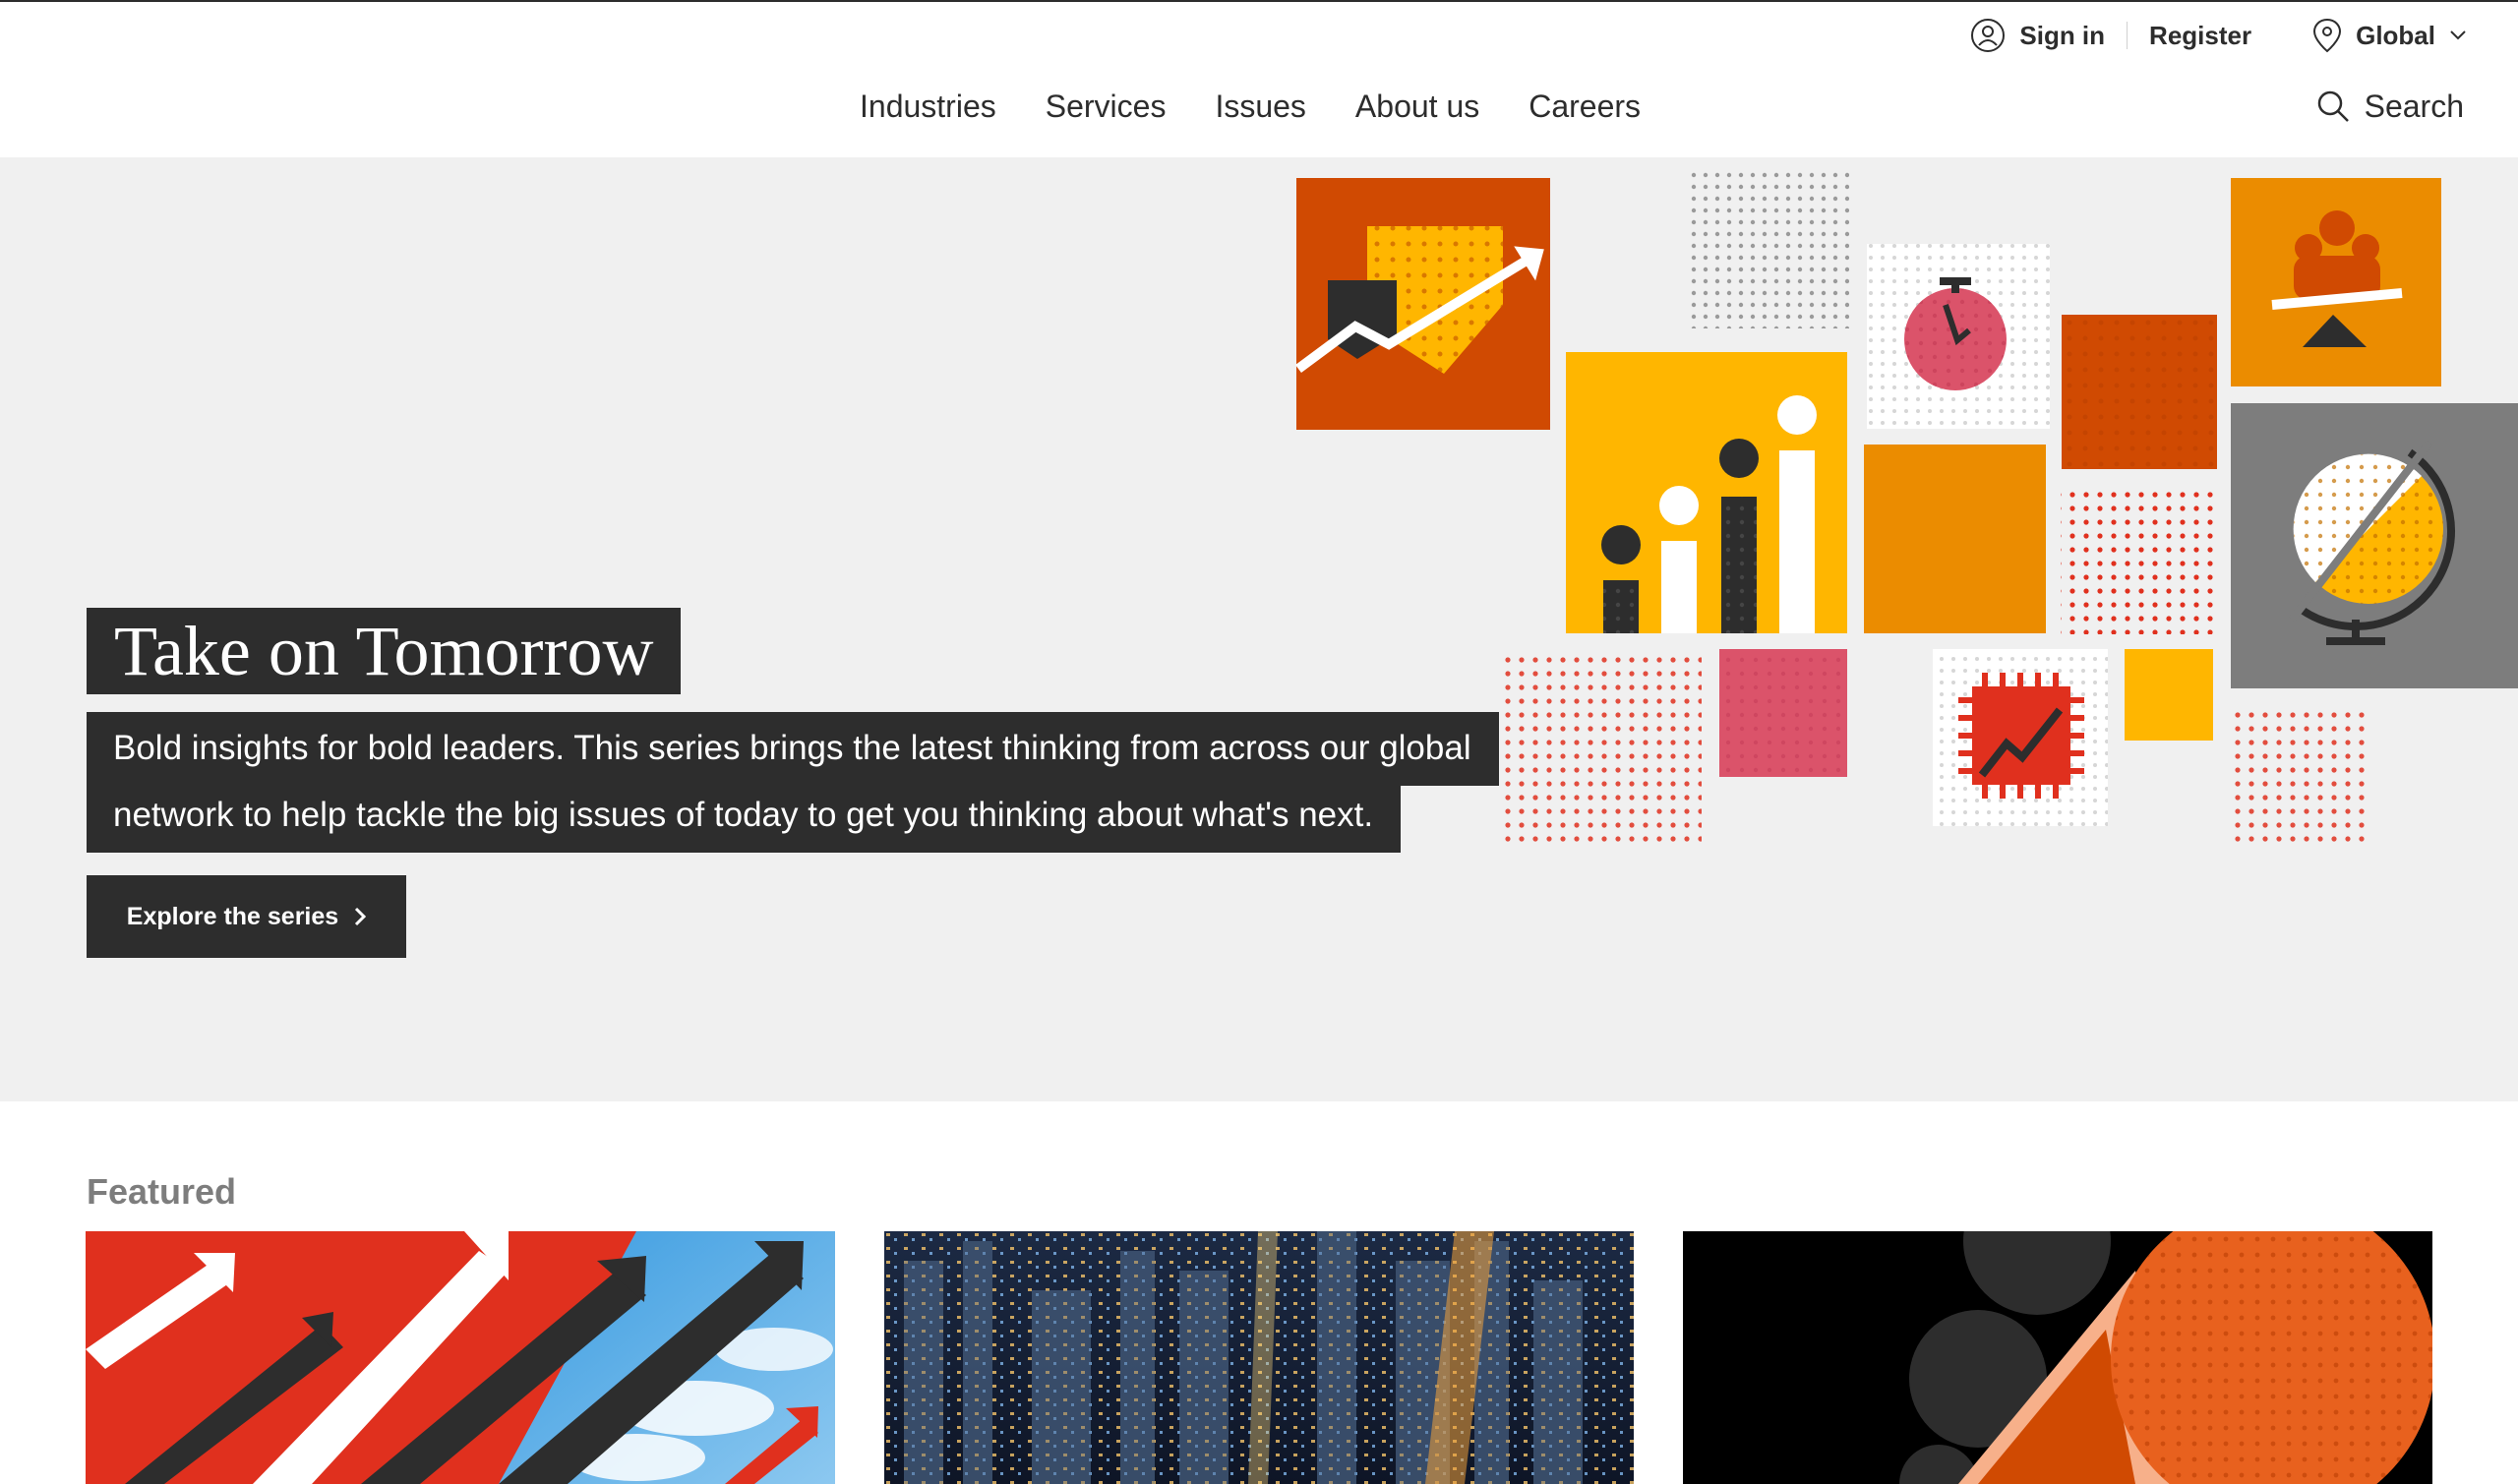 The width and height of the screenshot is (2518, 1484). I want to click on chevron-down-icon, so click(2458, 35).